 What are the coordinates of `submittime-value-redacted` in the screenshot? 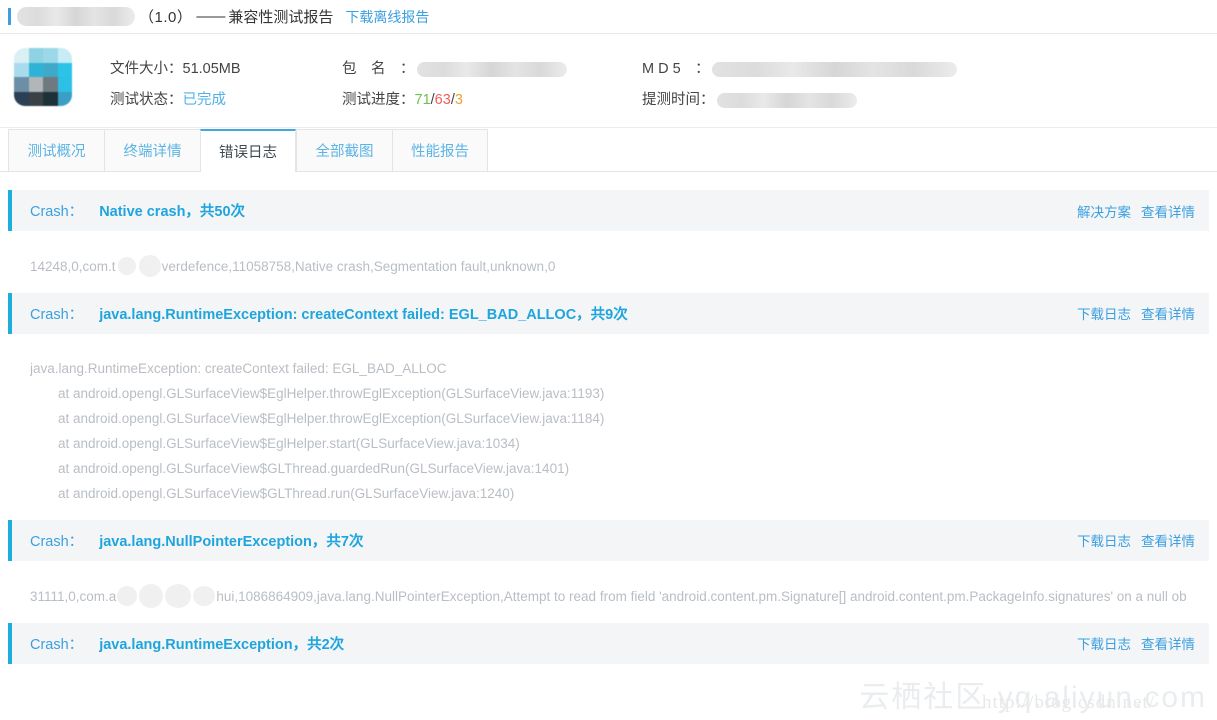 It's located at (786, 100).